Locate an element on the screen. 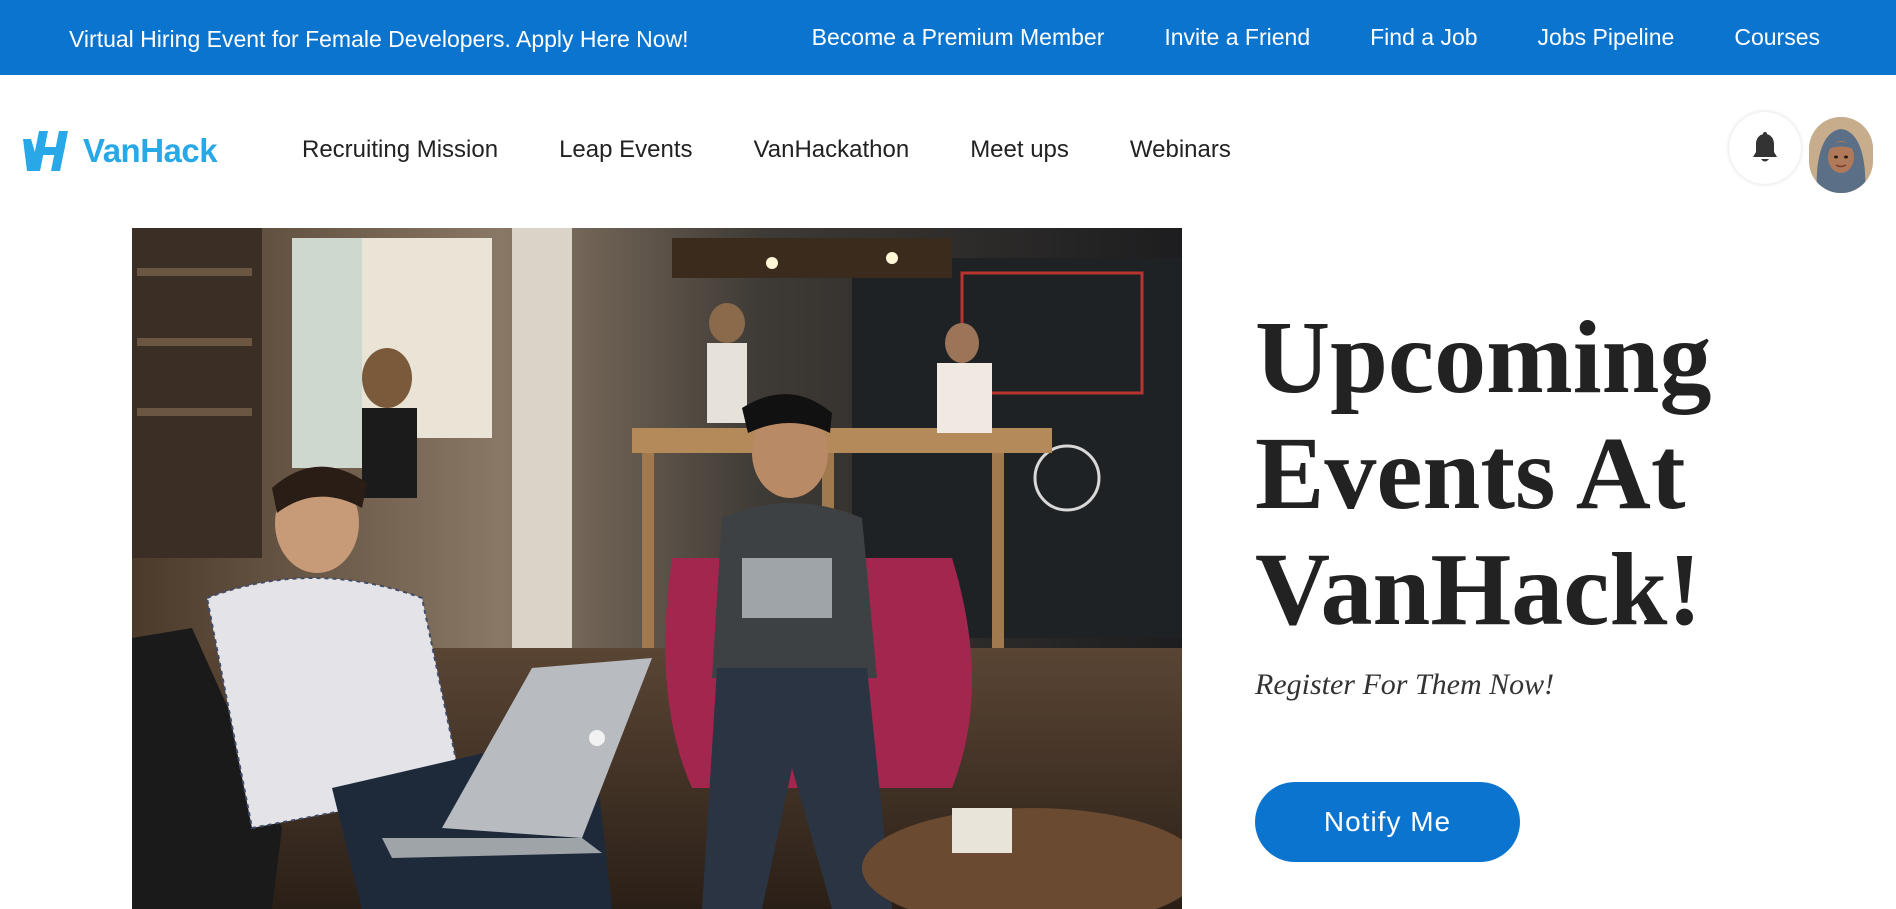  nav-leap-events: Leap Events is located at coordinates (625, 150).